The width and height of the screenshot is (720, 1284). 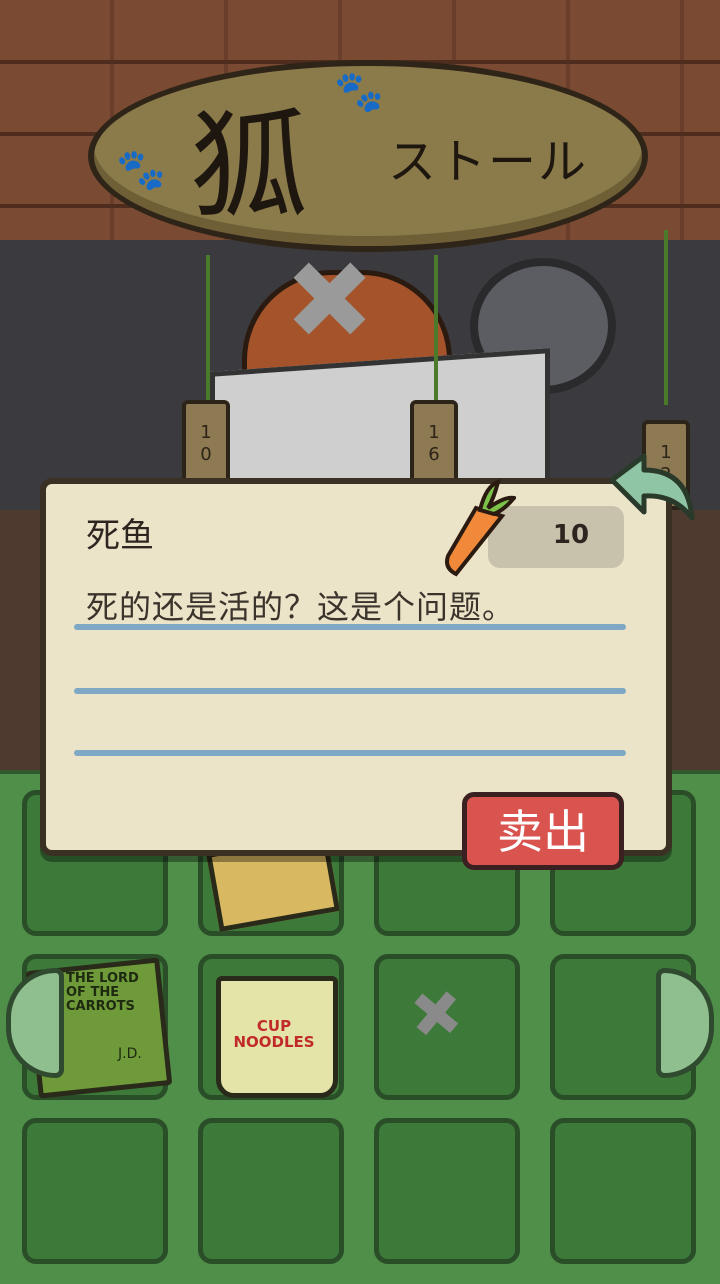 What do you see at coordinates (206, 445) in the screenshot?
I see `price-tag: 1 0` at bounding box center [206, 445].